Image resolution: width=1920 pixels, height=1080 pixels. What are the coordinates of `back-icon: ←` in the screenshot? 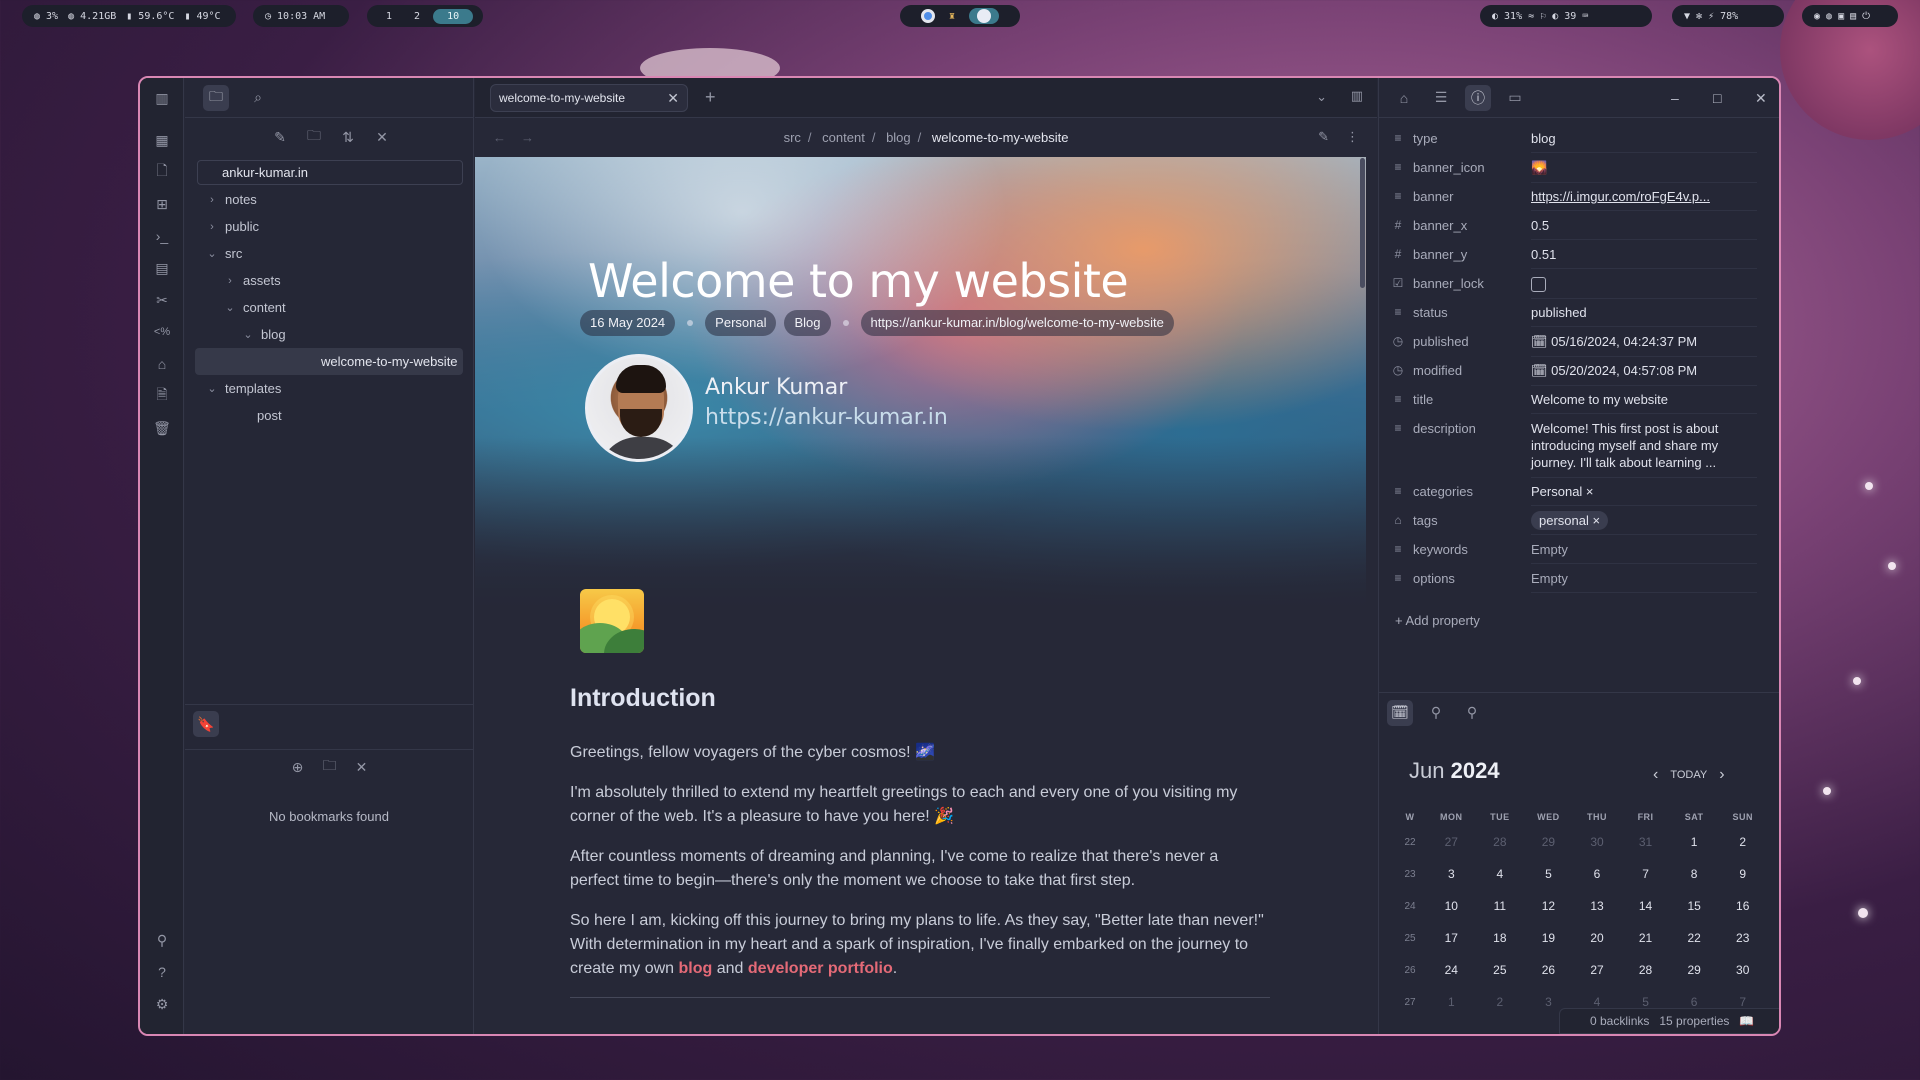 It's located at (499, 137).